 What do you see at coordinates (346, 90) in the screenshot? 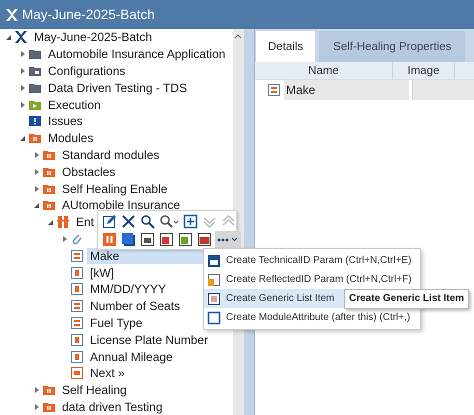
I see `table-cell: Make` at bounding box center [346, 90].